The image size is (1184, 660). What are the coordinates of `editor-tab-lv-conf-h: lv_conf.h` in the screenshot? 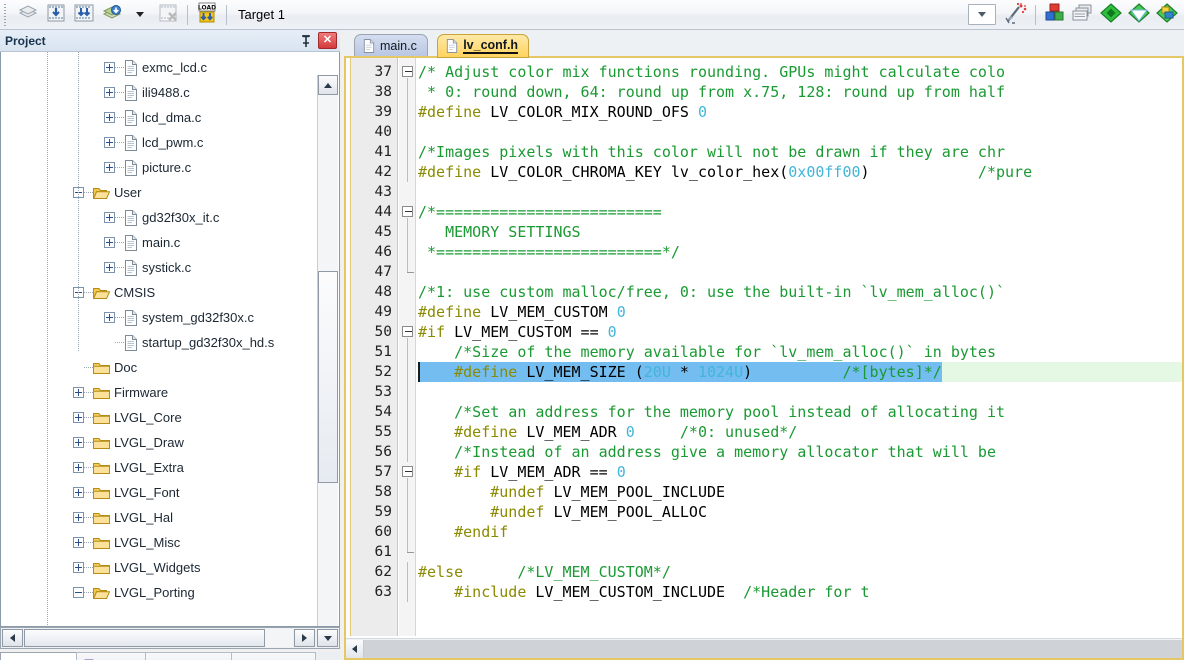 It's located at (483, 46).